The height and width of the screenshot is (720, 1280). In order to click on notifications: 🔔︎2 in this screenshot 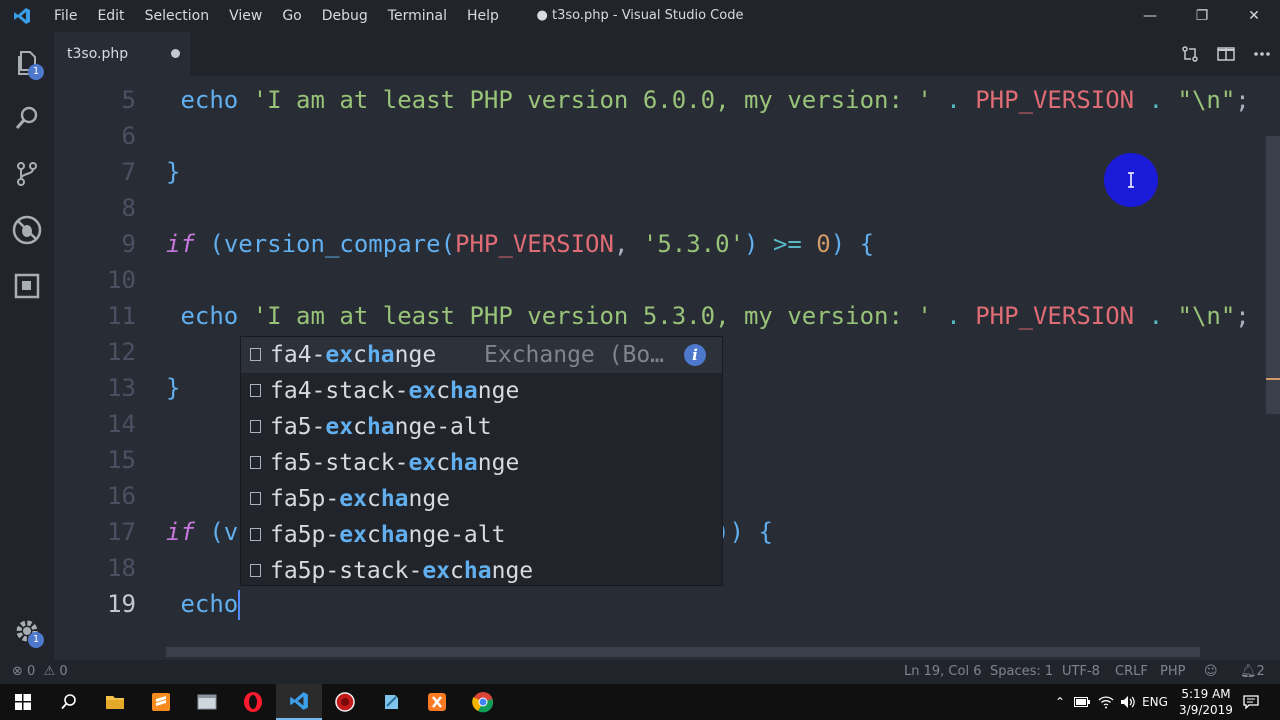, I will do `click(1252, 672)`.